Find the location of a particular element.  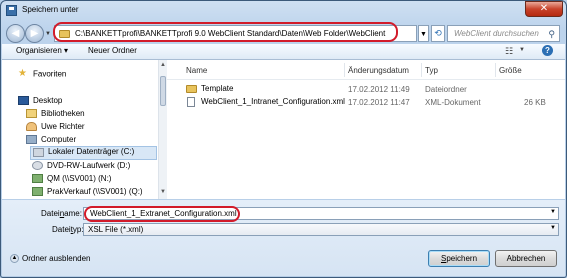

address-dropdown-button: ▼ is located at coordinates (423, 33).